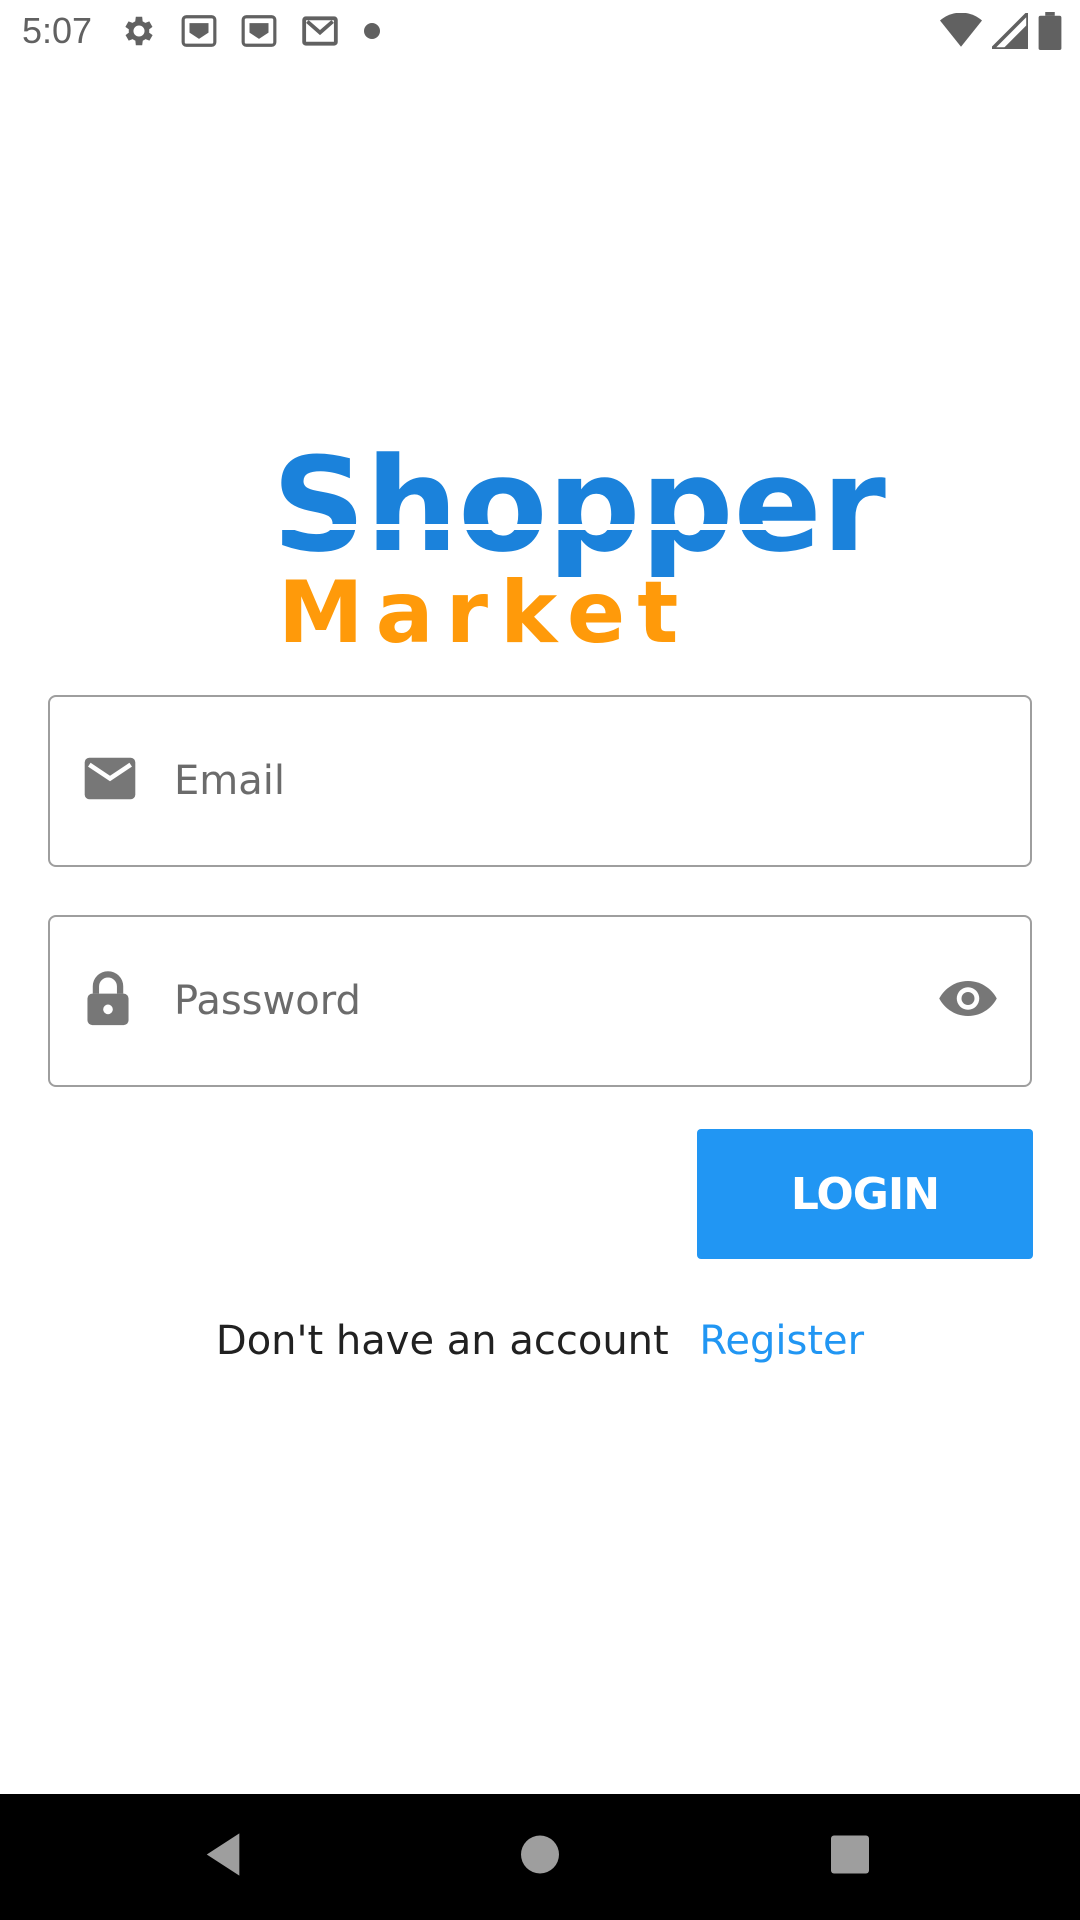  I want to click on register-row: Don't have an account Register, so click(540, 1341).